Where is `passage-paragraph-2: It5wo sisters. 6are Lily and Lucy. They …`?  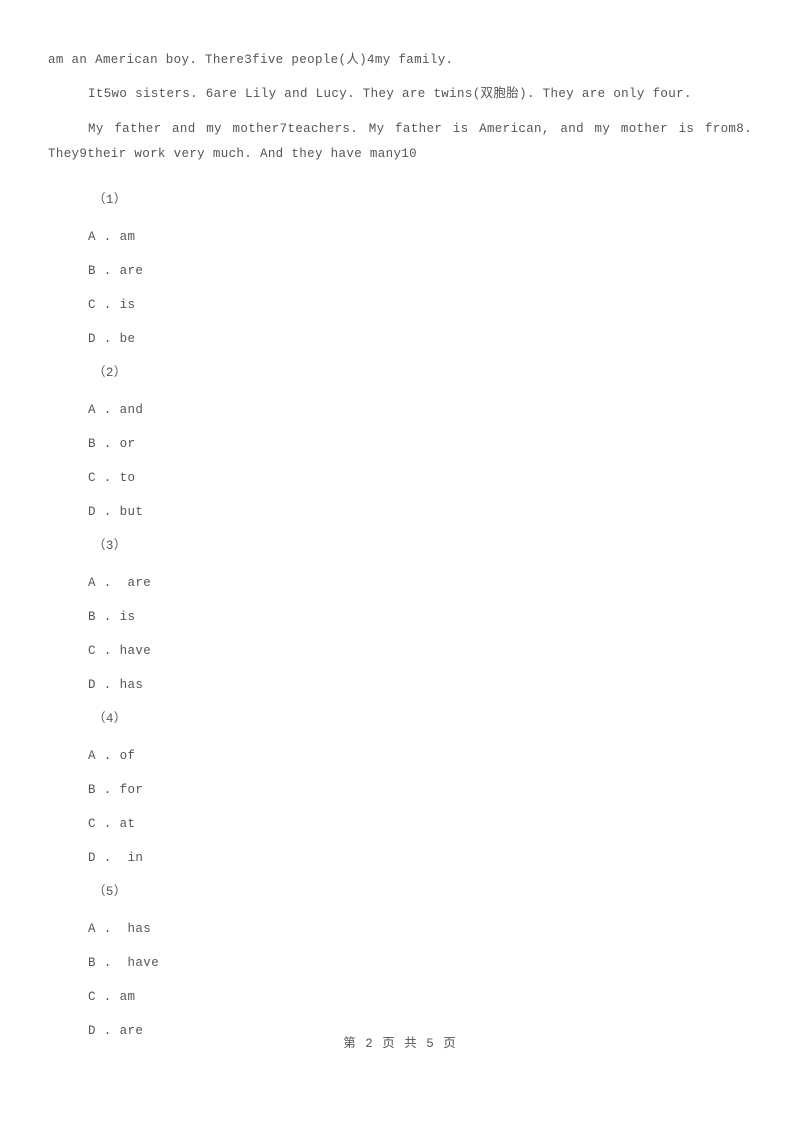 passage-paragraph-2: It5wo sisters. 6are Lily and Lucy. They … is located at coordinates (390, 94).